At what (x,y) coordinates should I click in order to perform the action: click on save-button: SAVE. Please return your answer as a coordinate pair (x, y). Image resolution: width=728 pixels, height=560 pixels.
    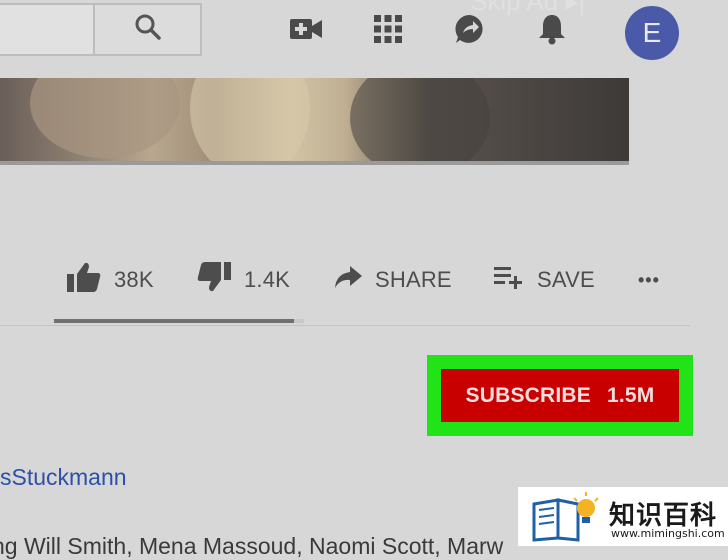
    Looking at the image, I should click on (544, 280).